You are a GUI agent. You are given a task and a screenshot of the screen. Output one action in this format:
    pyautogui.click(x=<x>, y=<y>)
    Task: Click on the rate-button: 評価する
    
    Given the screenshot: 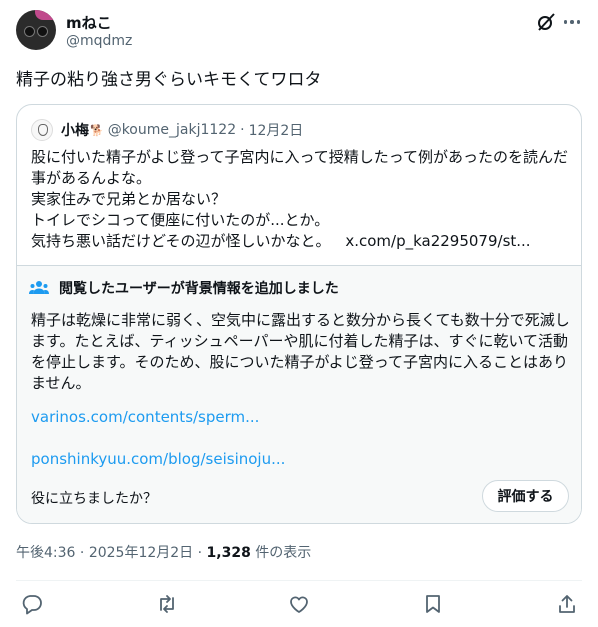 What is the action you would take?
    pyautogui.click(x=525, y=496)
    